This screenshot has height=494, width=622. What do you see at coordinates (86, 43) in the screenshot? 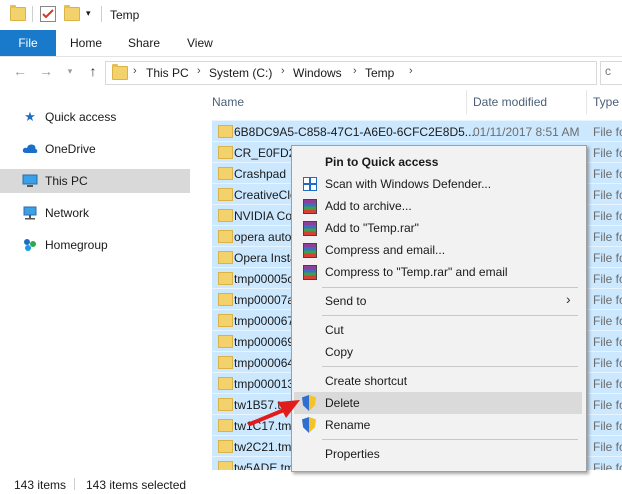
I see `tab-home: Home` at bounding box center [86, 43].